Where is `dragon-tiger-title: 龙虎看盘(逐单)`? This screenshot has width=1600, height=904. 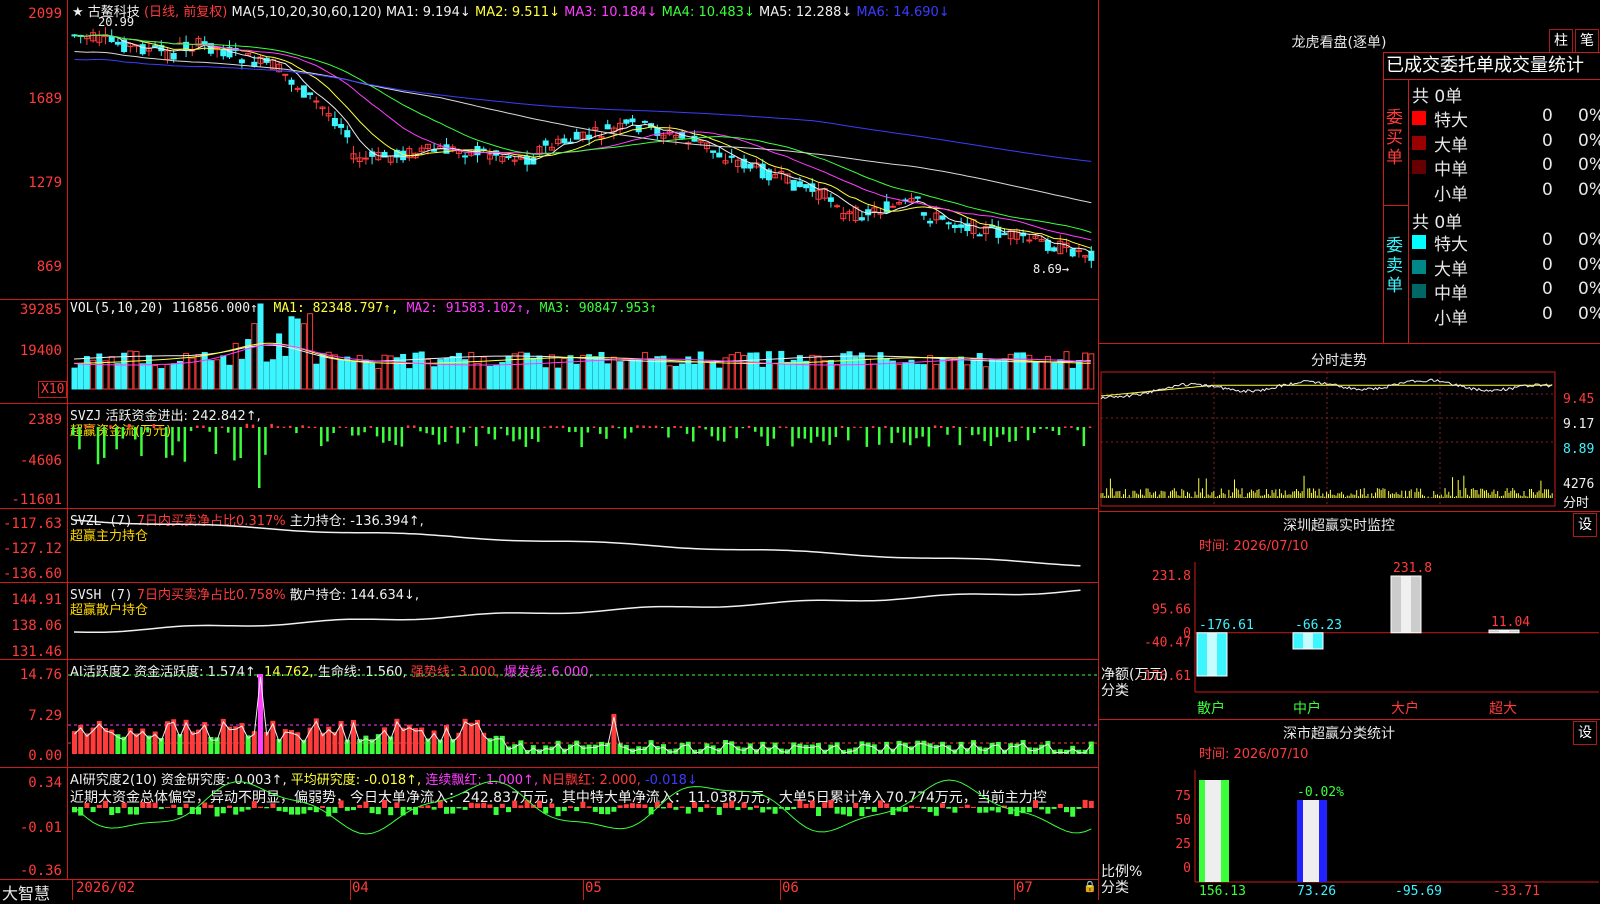
dragon-tiger-title: 龙虎看盘(逐单) is located at coordinates (1339, 43).